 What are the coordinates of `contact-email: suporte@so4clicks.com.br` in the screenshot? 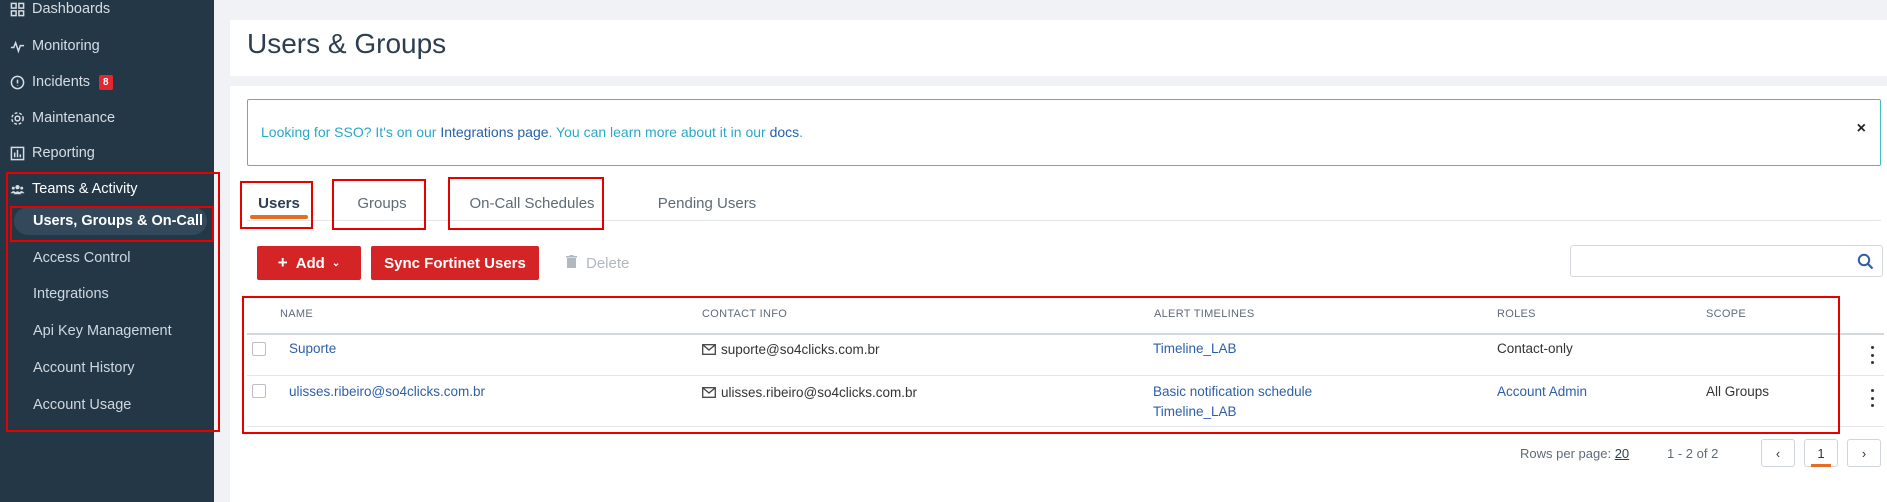 It's located at (800, 349).